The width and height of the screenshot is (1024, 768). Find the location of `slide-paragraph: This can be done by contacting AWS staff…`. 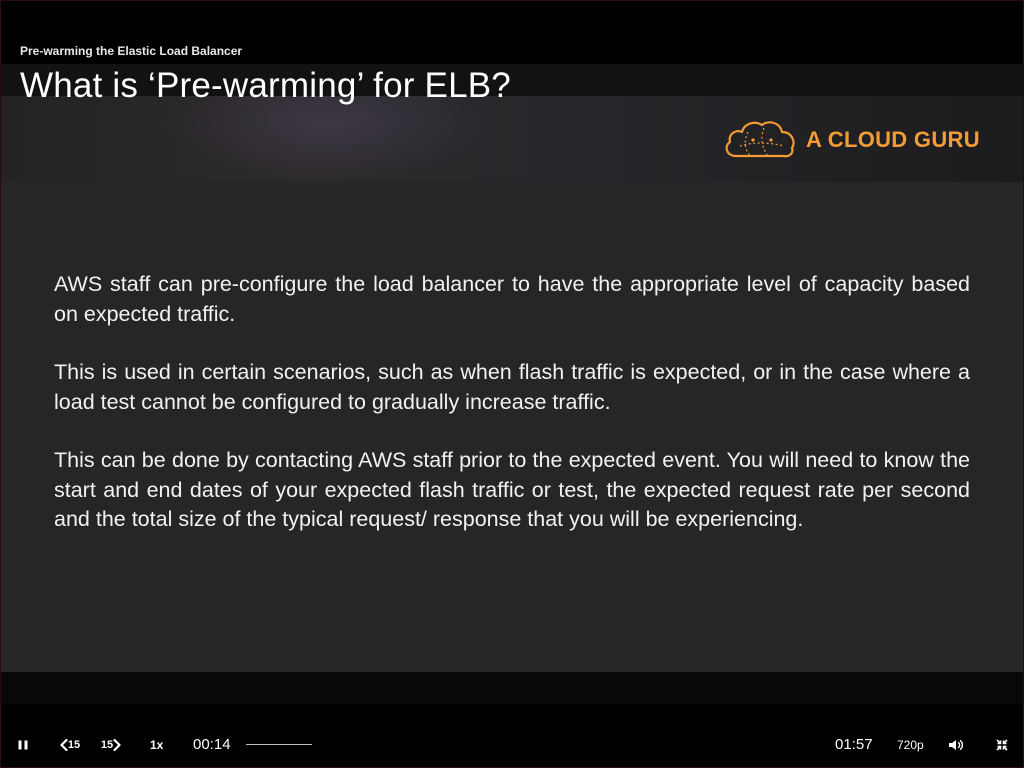

slide-paragraph: This can be done by contacting AWS staff… is located at coordinates (512, 489).